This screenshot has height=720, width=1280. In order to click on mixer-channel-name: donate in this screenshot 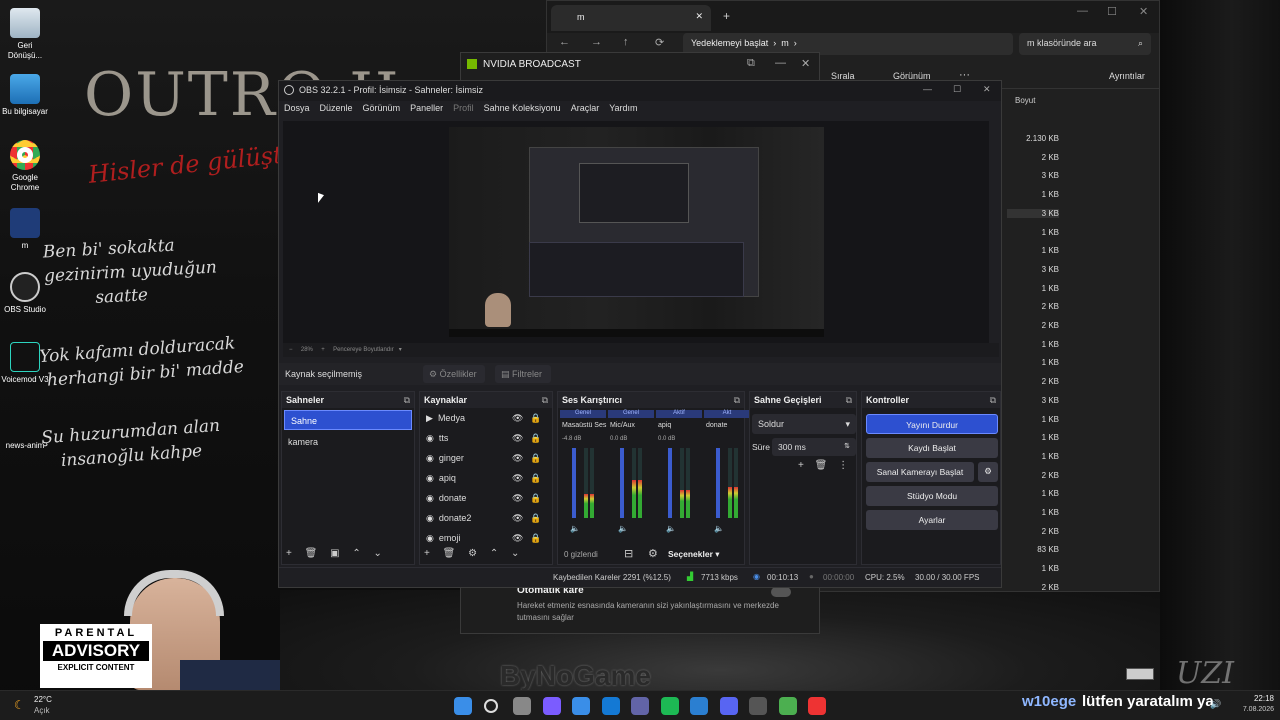, I will do `click(716, 425)`.